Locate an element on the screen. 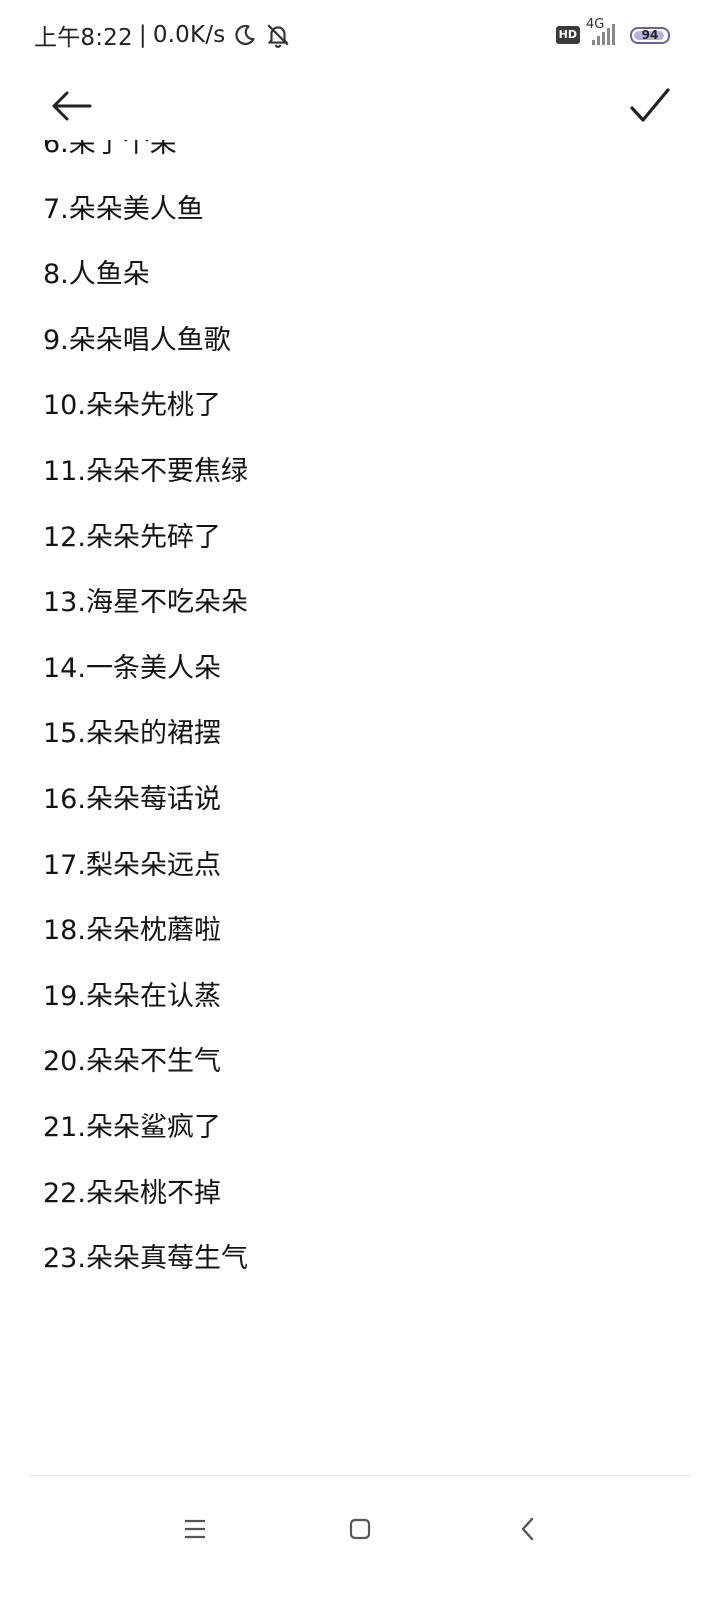 This screenshot has height=1600, width=720. confirm-button is located at coordinates (650, 106).